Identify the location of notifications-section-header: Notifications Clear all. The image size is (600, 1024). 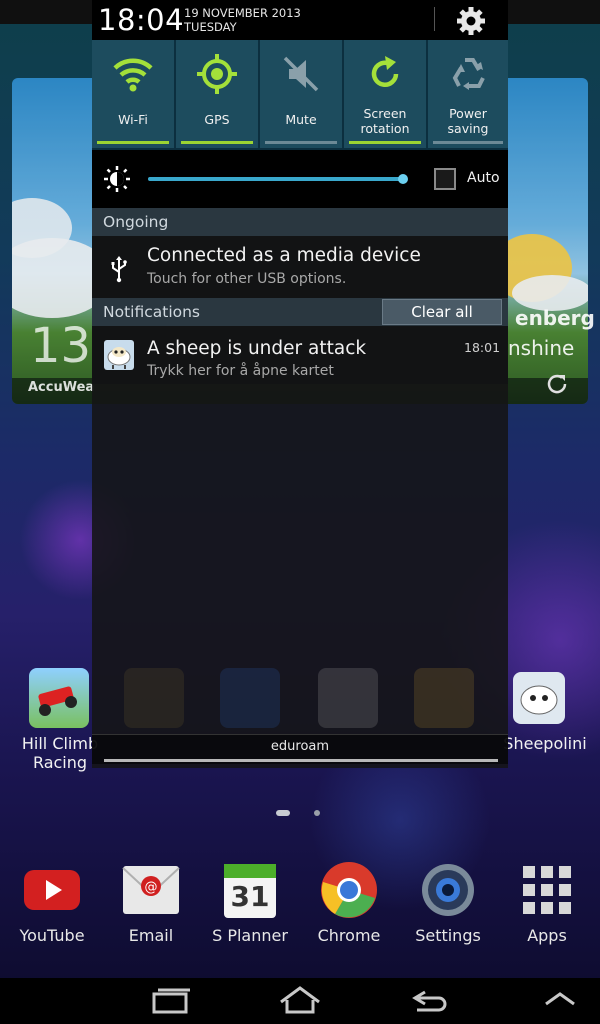
(300, 312).